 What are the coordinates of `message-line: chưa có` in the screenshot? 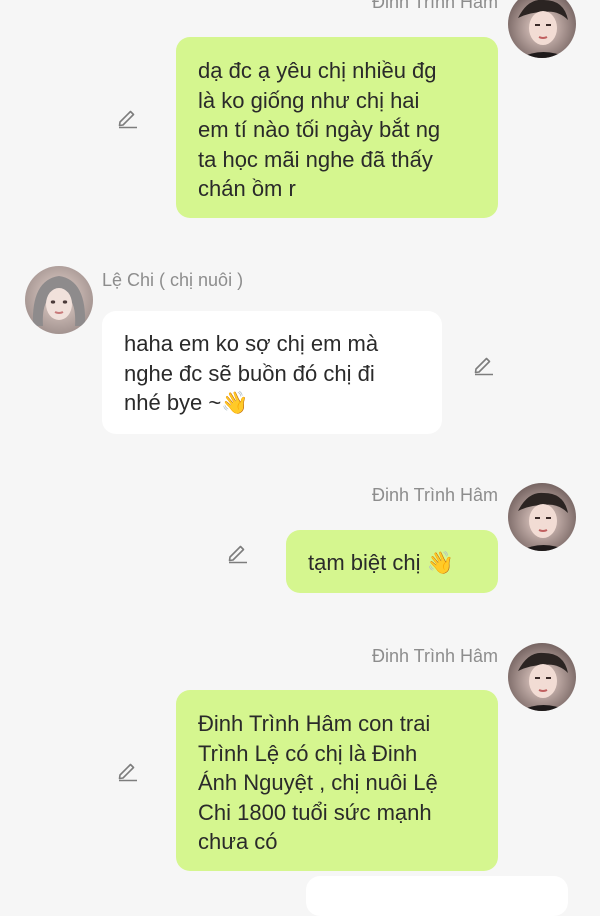 It's located at (238, 841).